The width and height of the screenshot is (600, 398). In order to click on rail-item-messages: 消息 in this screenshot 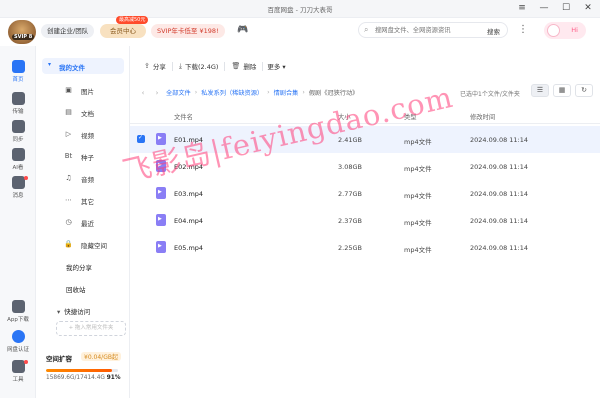, I will do `click(18, 187)`.